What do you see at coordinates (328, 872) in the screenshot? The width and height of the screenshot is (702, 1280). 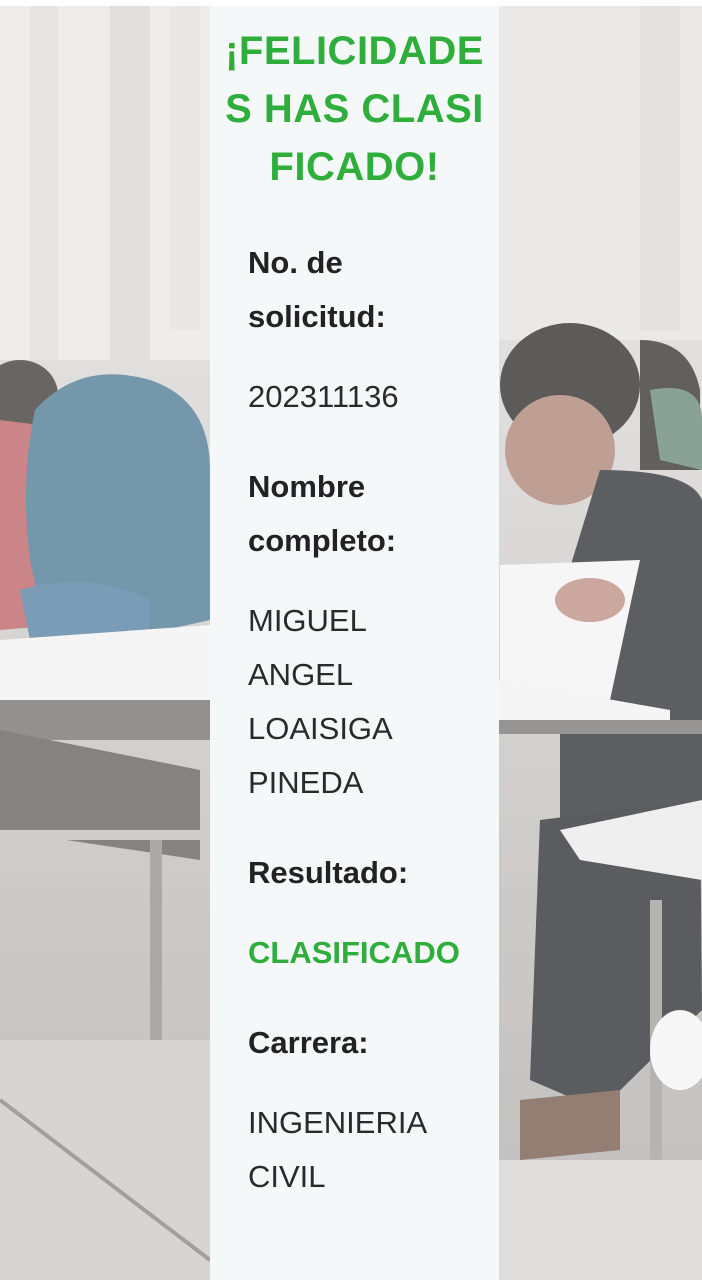 I see `result-label: Resultado:` at bounding box center [328, 872].